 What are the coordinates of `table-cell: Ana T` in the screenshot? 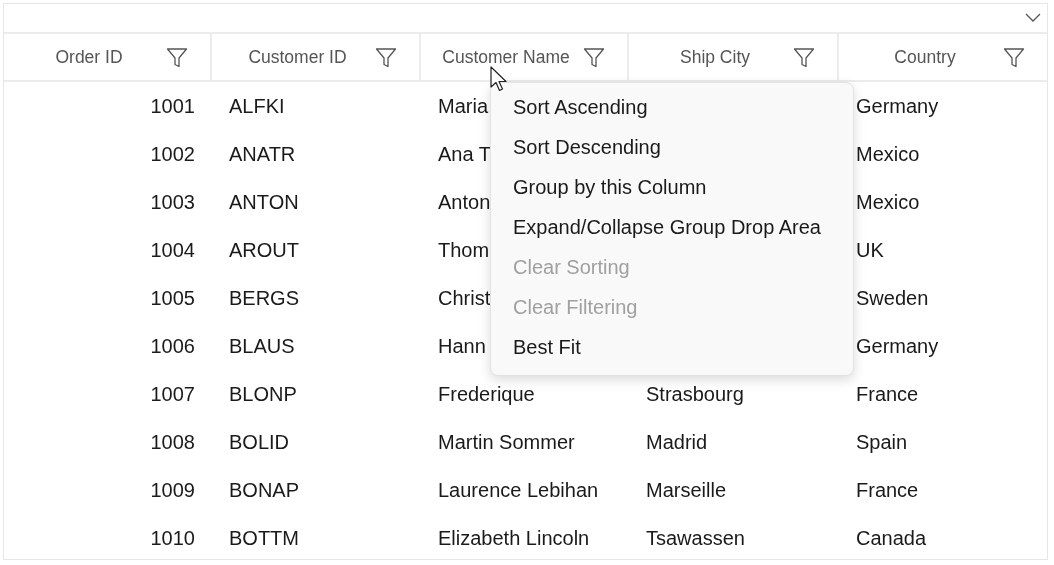 It's located at (464, 154).